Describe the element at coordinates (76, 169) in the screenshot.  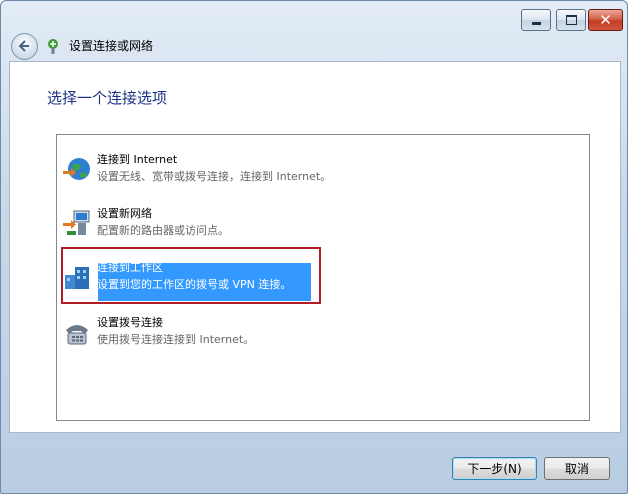
I see `globe-network-icon` at that location.